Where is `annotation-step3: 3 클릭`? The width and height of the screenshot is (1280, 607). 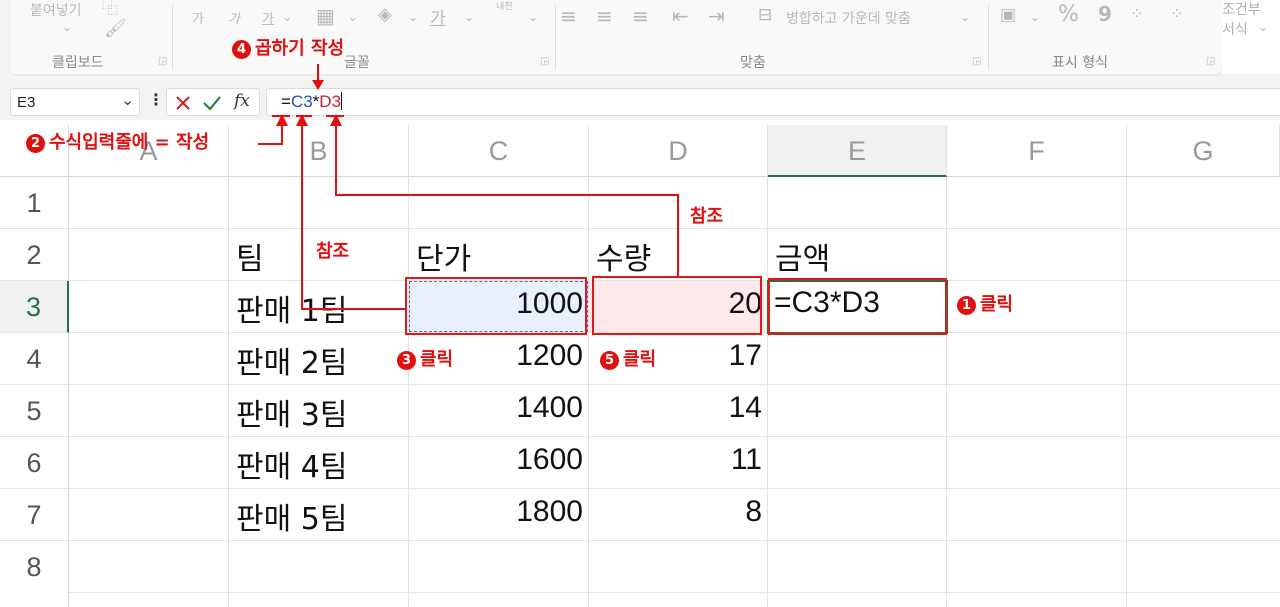
annotation-step3: 3 클릭 is located at coordinates (425, 358).